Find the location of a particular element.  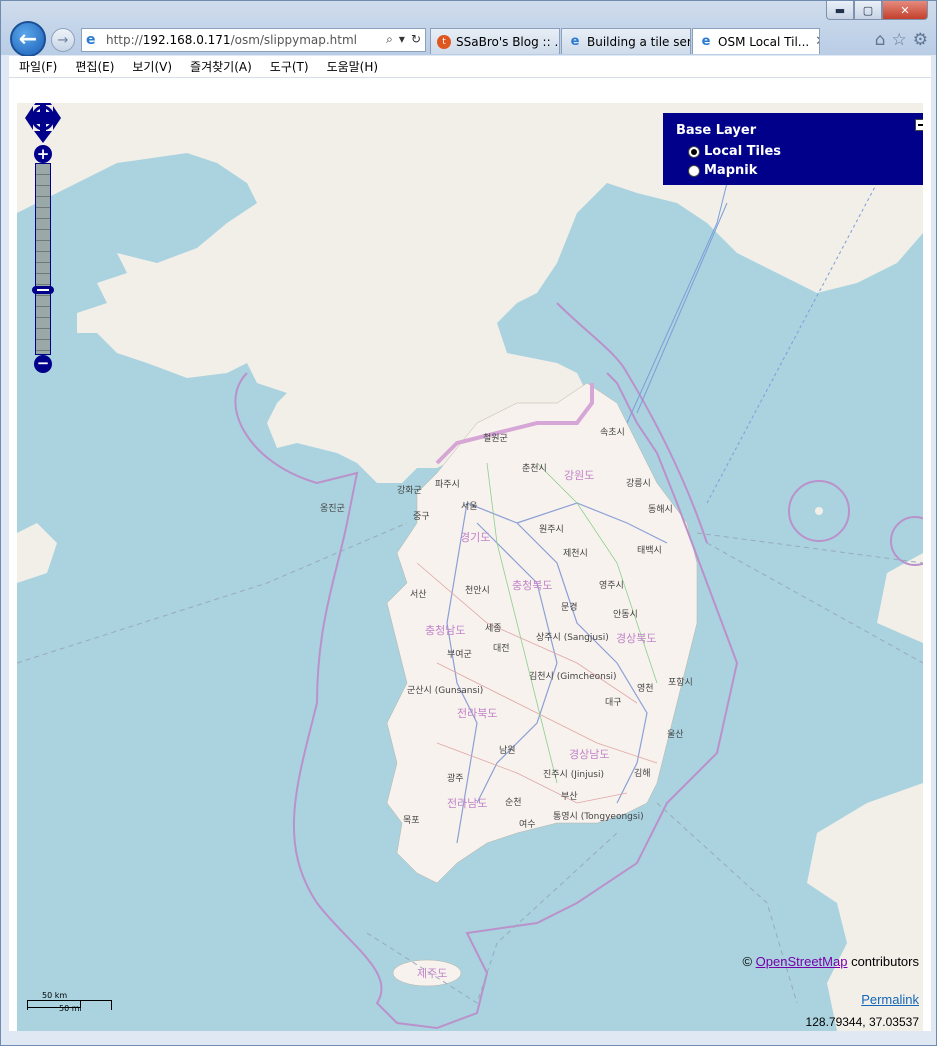

permalink-link: Permalink is located at coordinates (890, 999).